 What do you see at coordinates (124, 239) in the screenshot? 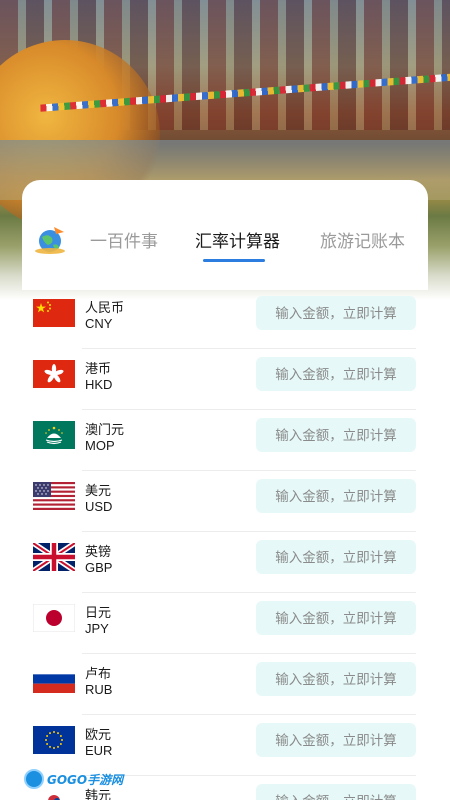
I see `tab-hundred-things: 一百件事` at bounding box center [124, 239].